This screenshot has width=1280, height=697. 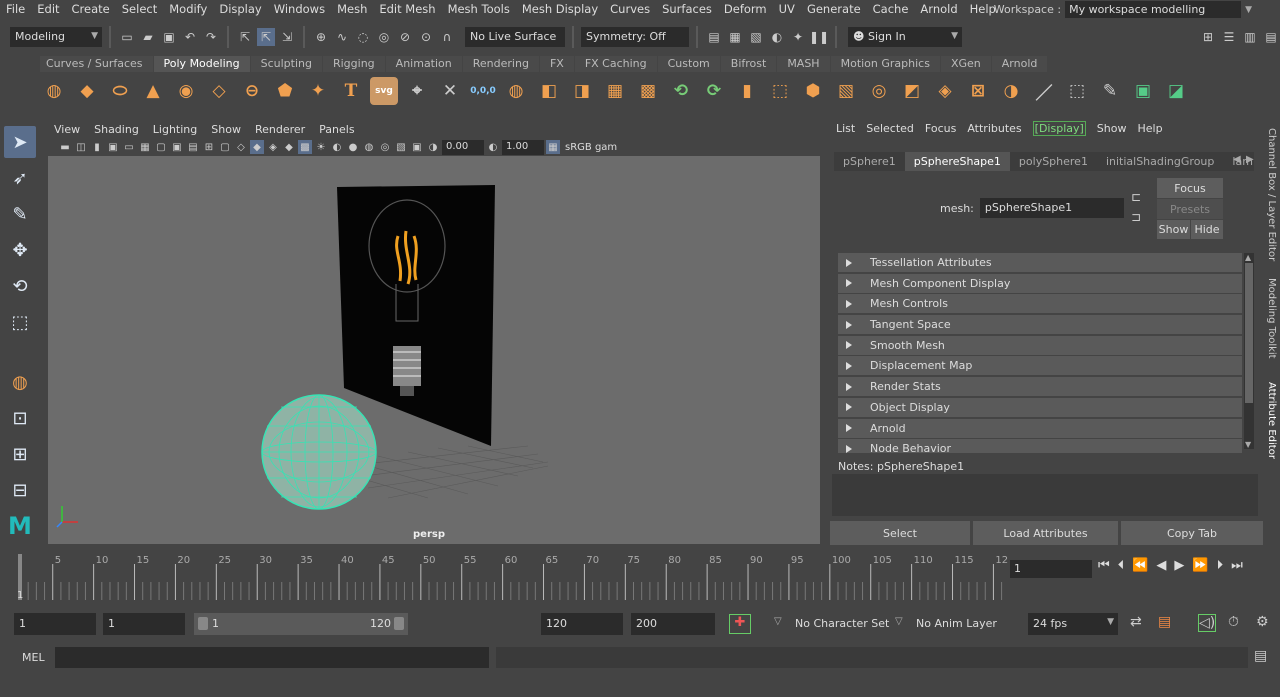 What do you see at coordinates (1073, 624) in the screenshot?
I see `fps-dropdown: 24 fps ▼` at bounding box center [1073, 624].